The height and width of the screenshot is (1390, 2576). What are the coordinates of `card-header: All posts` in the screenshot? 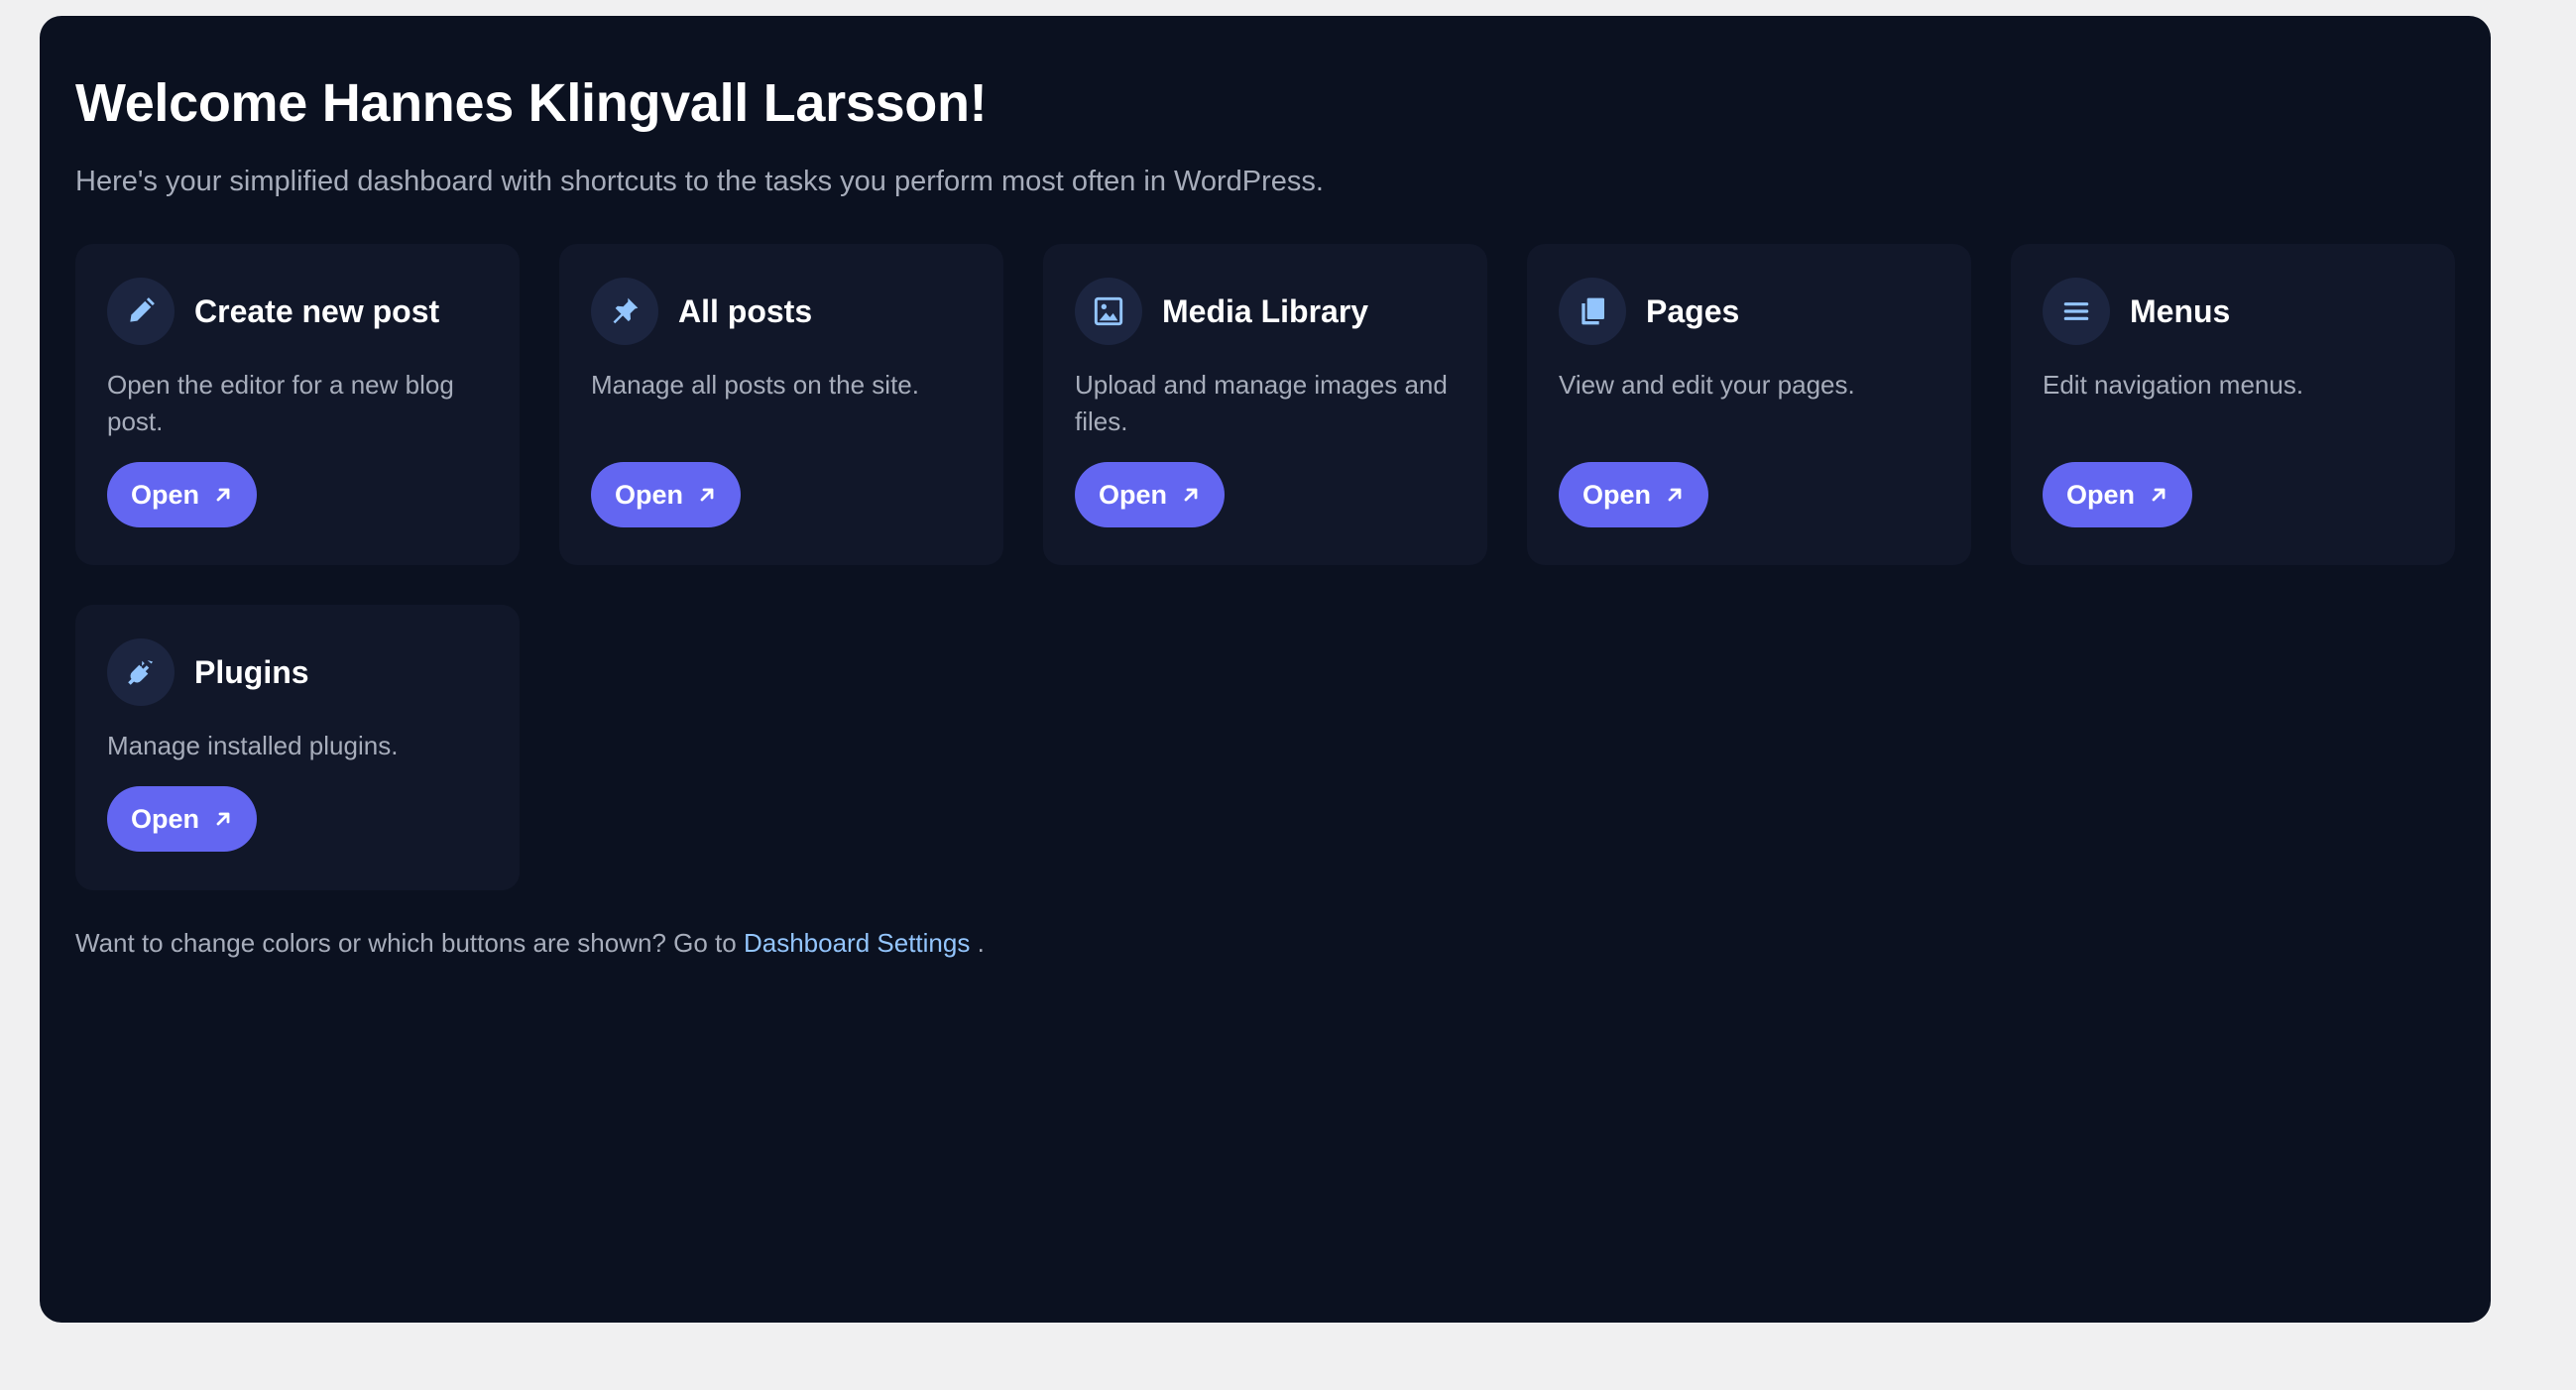 It's located at (781, 312).